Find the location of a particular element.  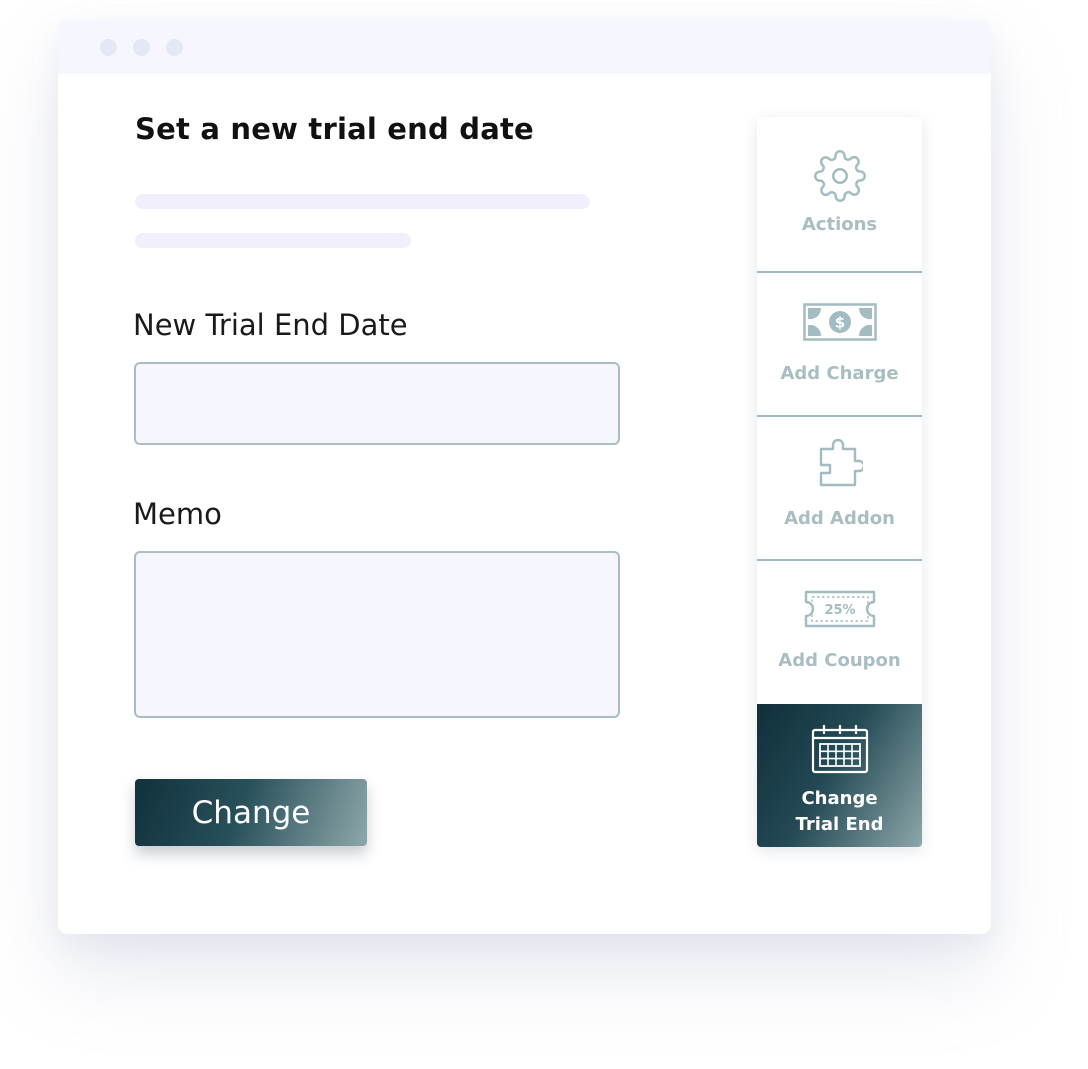

coupon-icon-text: 25% is located at coordinates (839, 610).